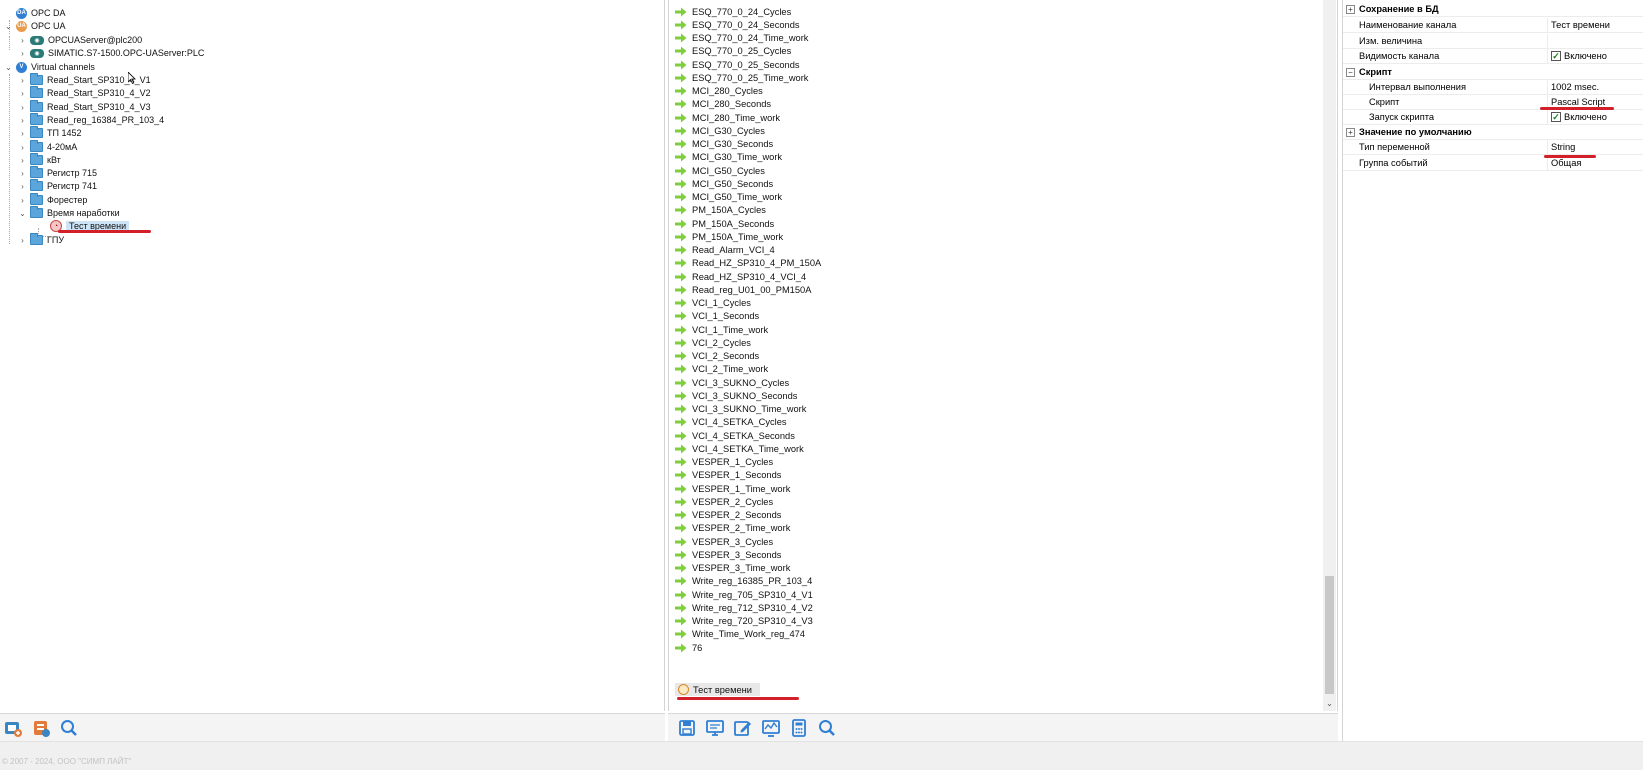  What do you see at coordinates (733, 51) in the screenshot?
I see `channel-item: ESQ_770_0_25_Cycles` at bounding box center [733, 51].